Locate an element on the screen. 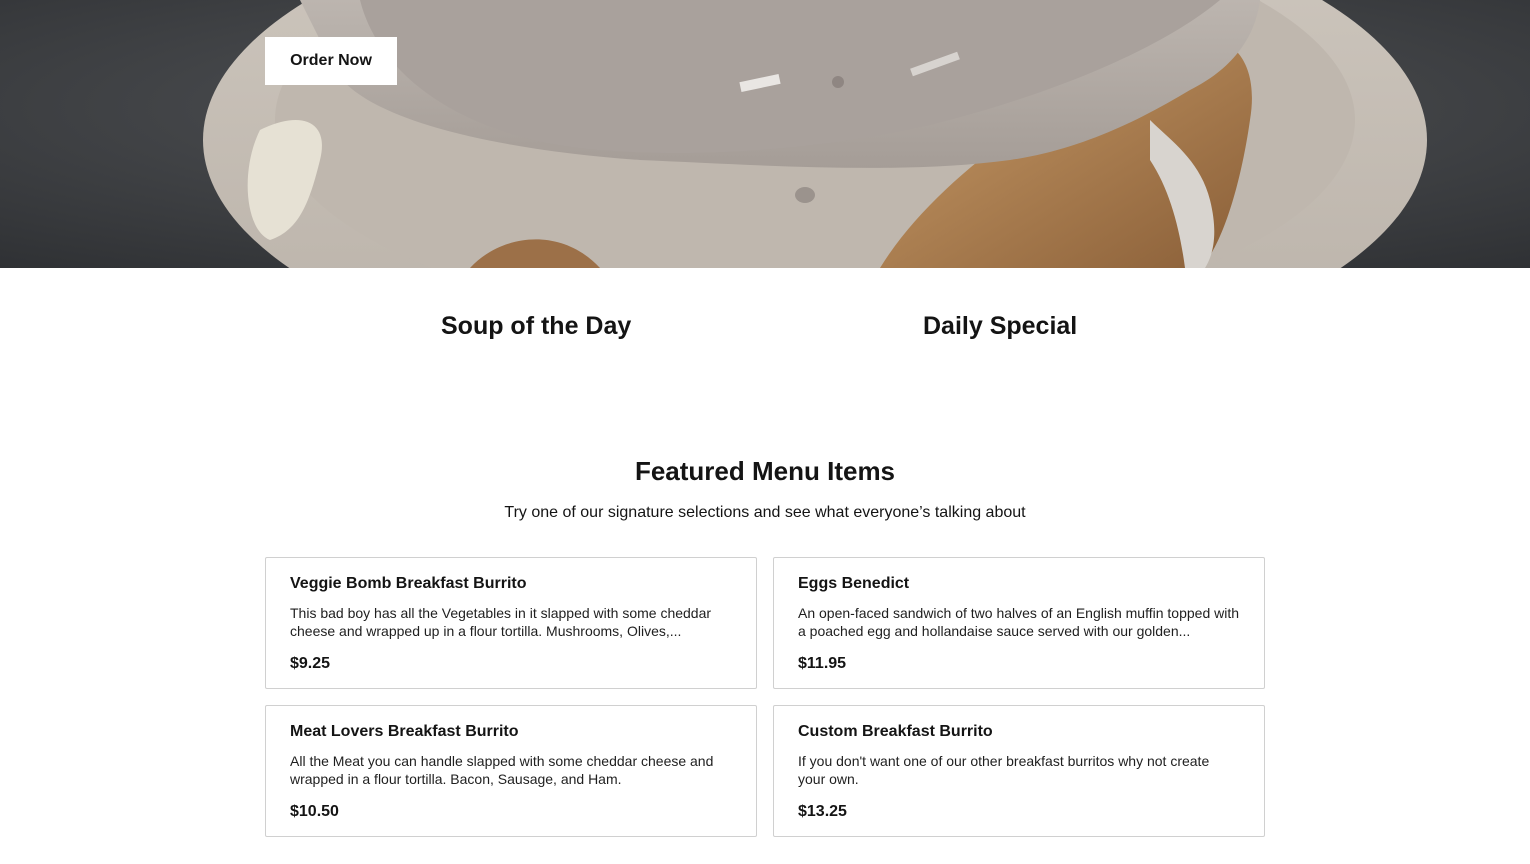  menu-item-price: $13.25 is located at coordinates (822, 811).